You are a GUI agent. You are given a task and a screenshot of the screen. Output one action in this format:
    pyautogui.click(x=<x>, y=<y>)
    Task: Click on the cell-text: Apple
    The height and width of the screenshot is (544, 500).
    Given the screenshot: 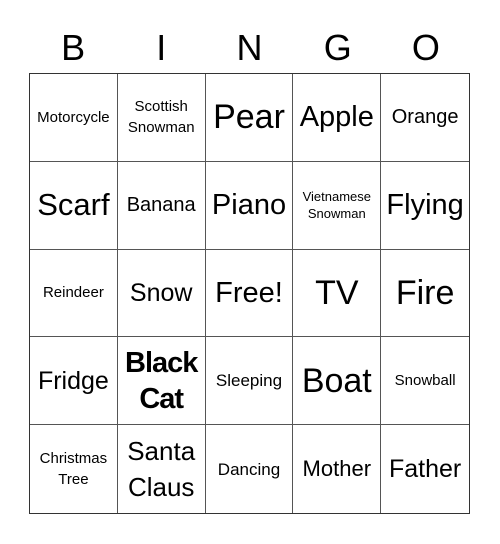 What is the action you would take?
    pyautogui.click(x=336, y=117)
    